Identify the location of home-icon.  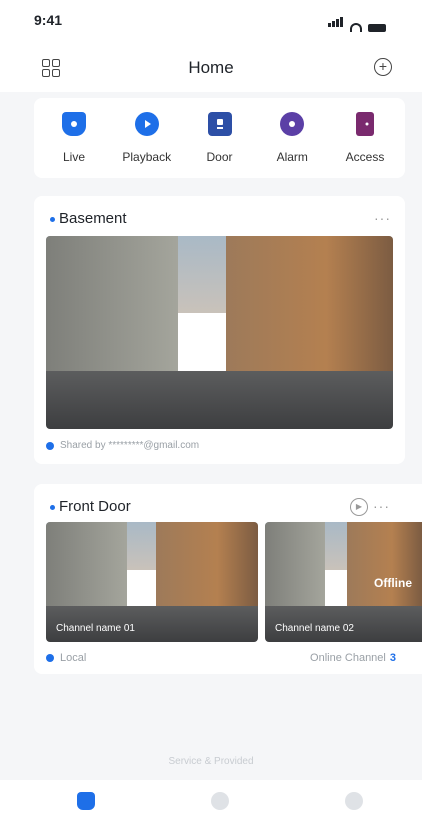
(86, 801).